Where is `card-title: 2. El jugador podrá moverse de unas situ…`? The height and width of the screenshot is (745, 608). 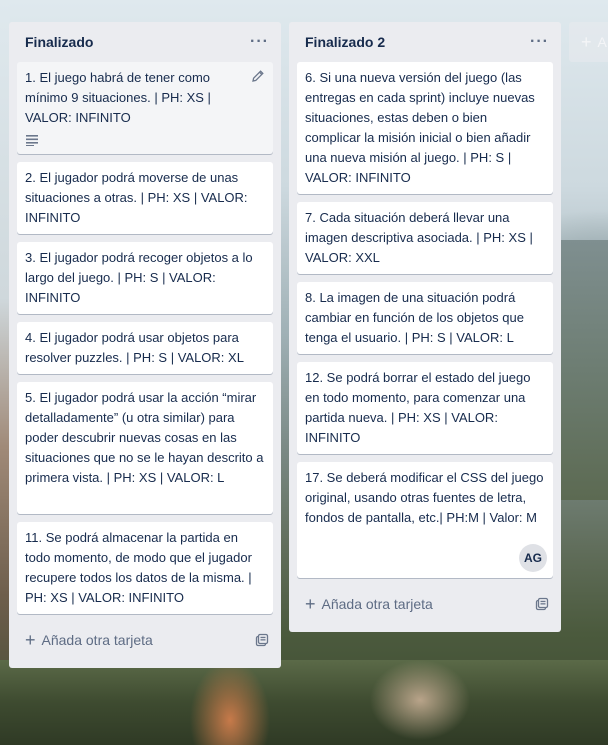
card-title: 2. El jugador podrá moverse de unas situ… is located at coordinates (136, 197).